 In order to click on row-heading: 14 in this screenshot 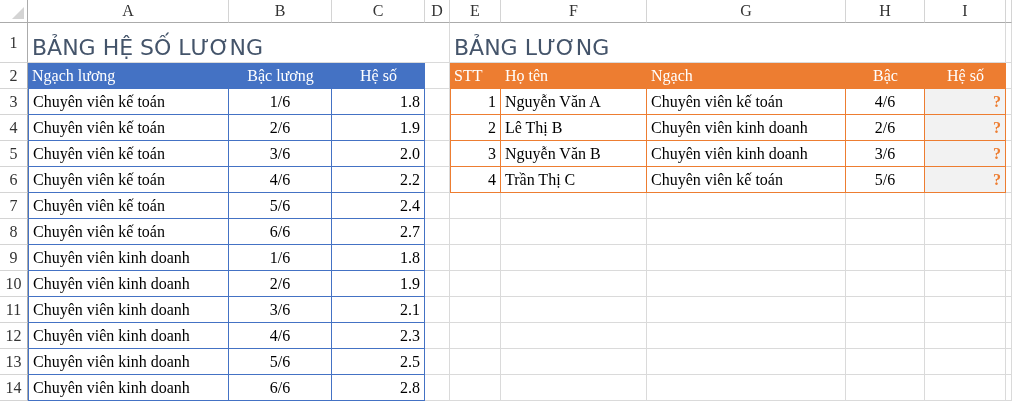, I will do `click(14, 388)`.